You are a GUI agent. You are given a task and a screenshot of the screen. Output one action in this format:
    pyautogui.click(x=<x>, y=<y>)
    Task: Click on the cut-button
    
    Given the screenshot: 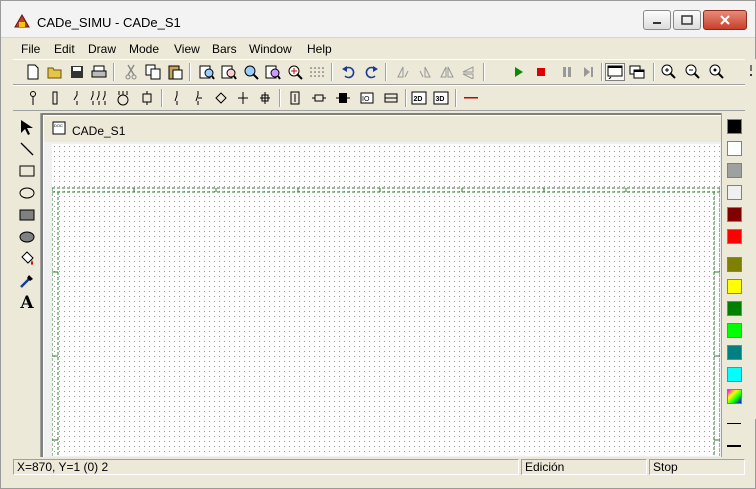 What is the action you would take?
    pyautogui.click(x=131, y=72)
    